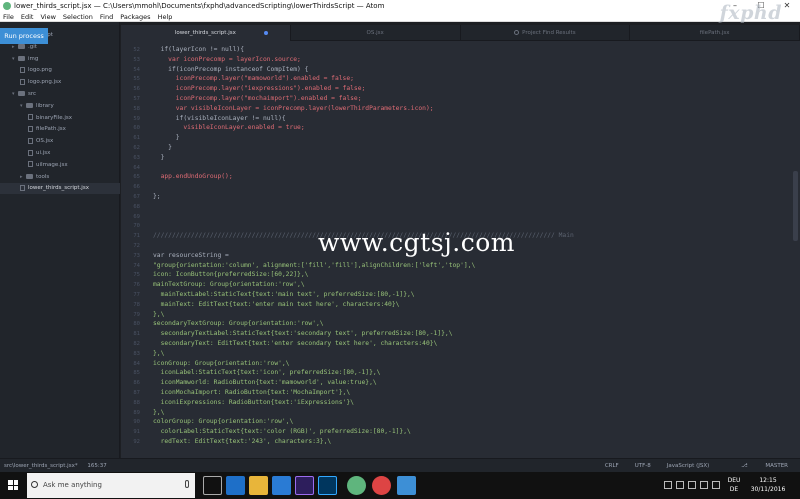 This screenshot has width=800, height=499. What do you see at coordinates (32, 94) in the screenshot?
I see `tree-item-label: src` at bounding box center [32, 94].